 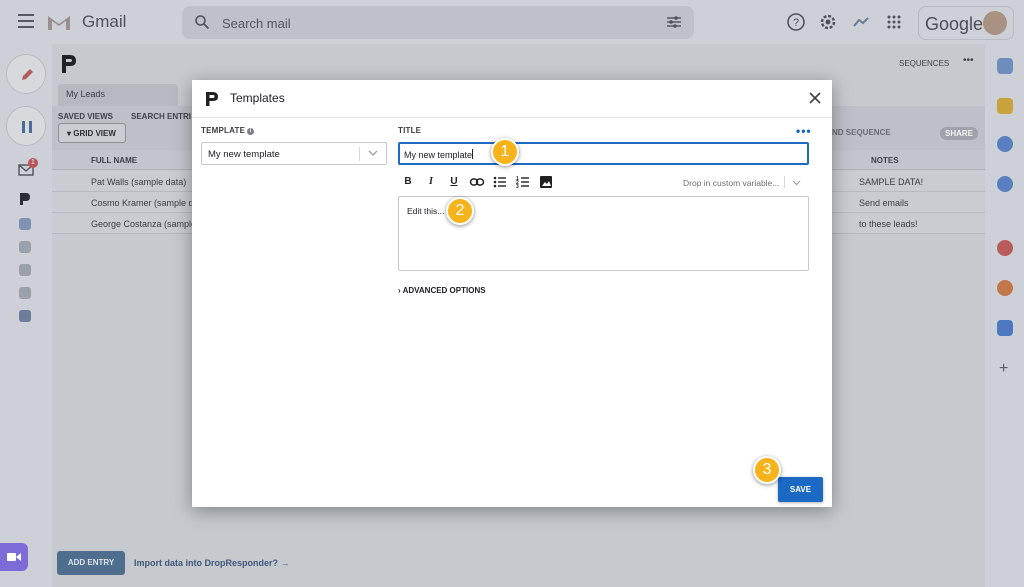 I want to click on video-camera-icon, so click(x=14, y=557).